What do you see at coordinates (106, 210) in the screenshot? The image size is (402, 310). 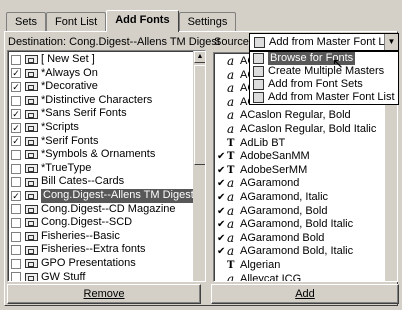 I see `destination-set-item: Cong.Digest--CD Magazine` at bounding box center [106, 210].